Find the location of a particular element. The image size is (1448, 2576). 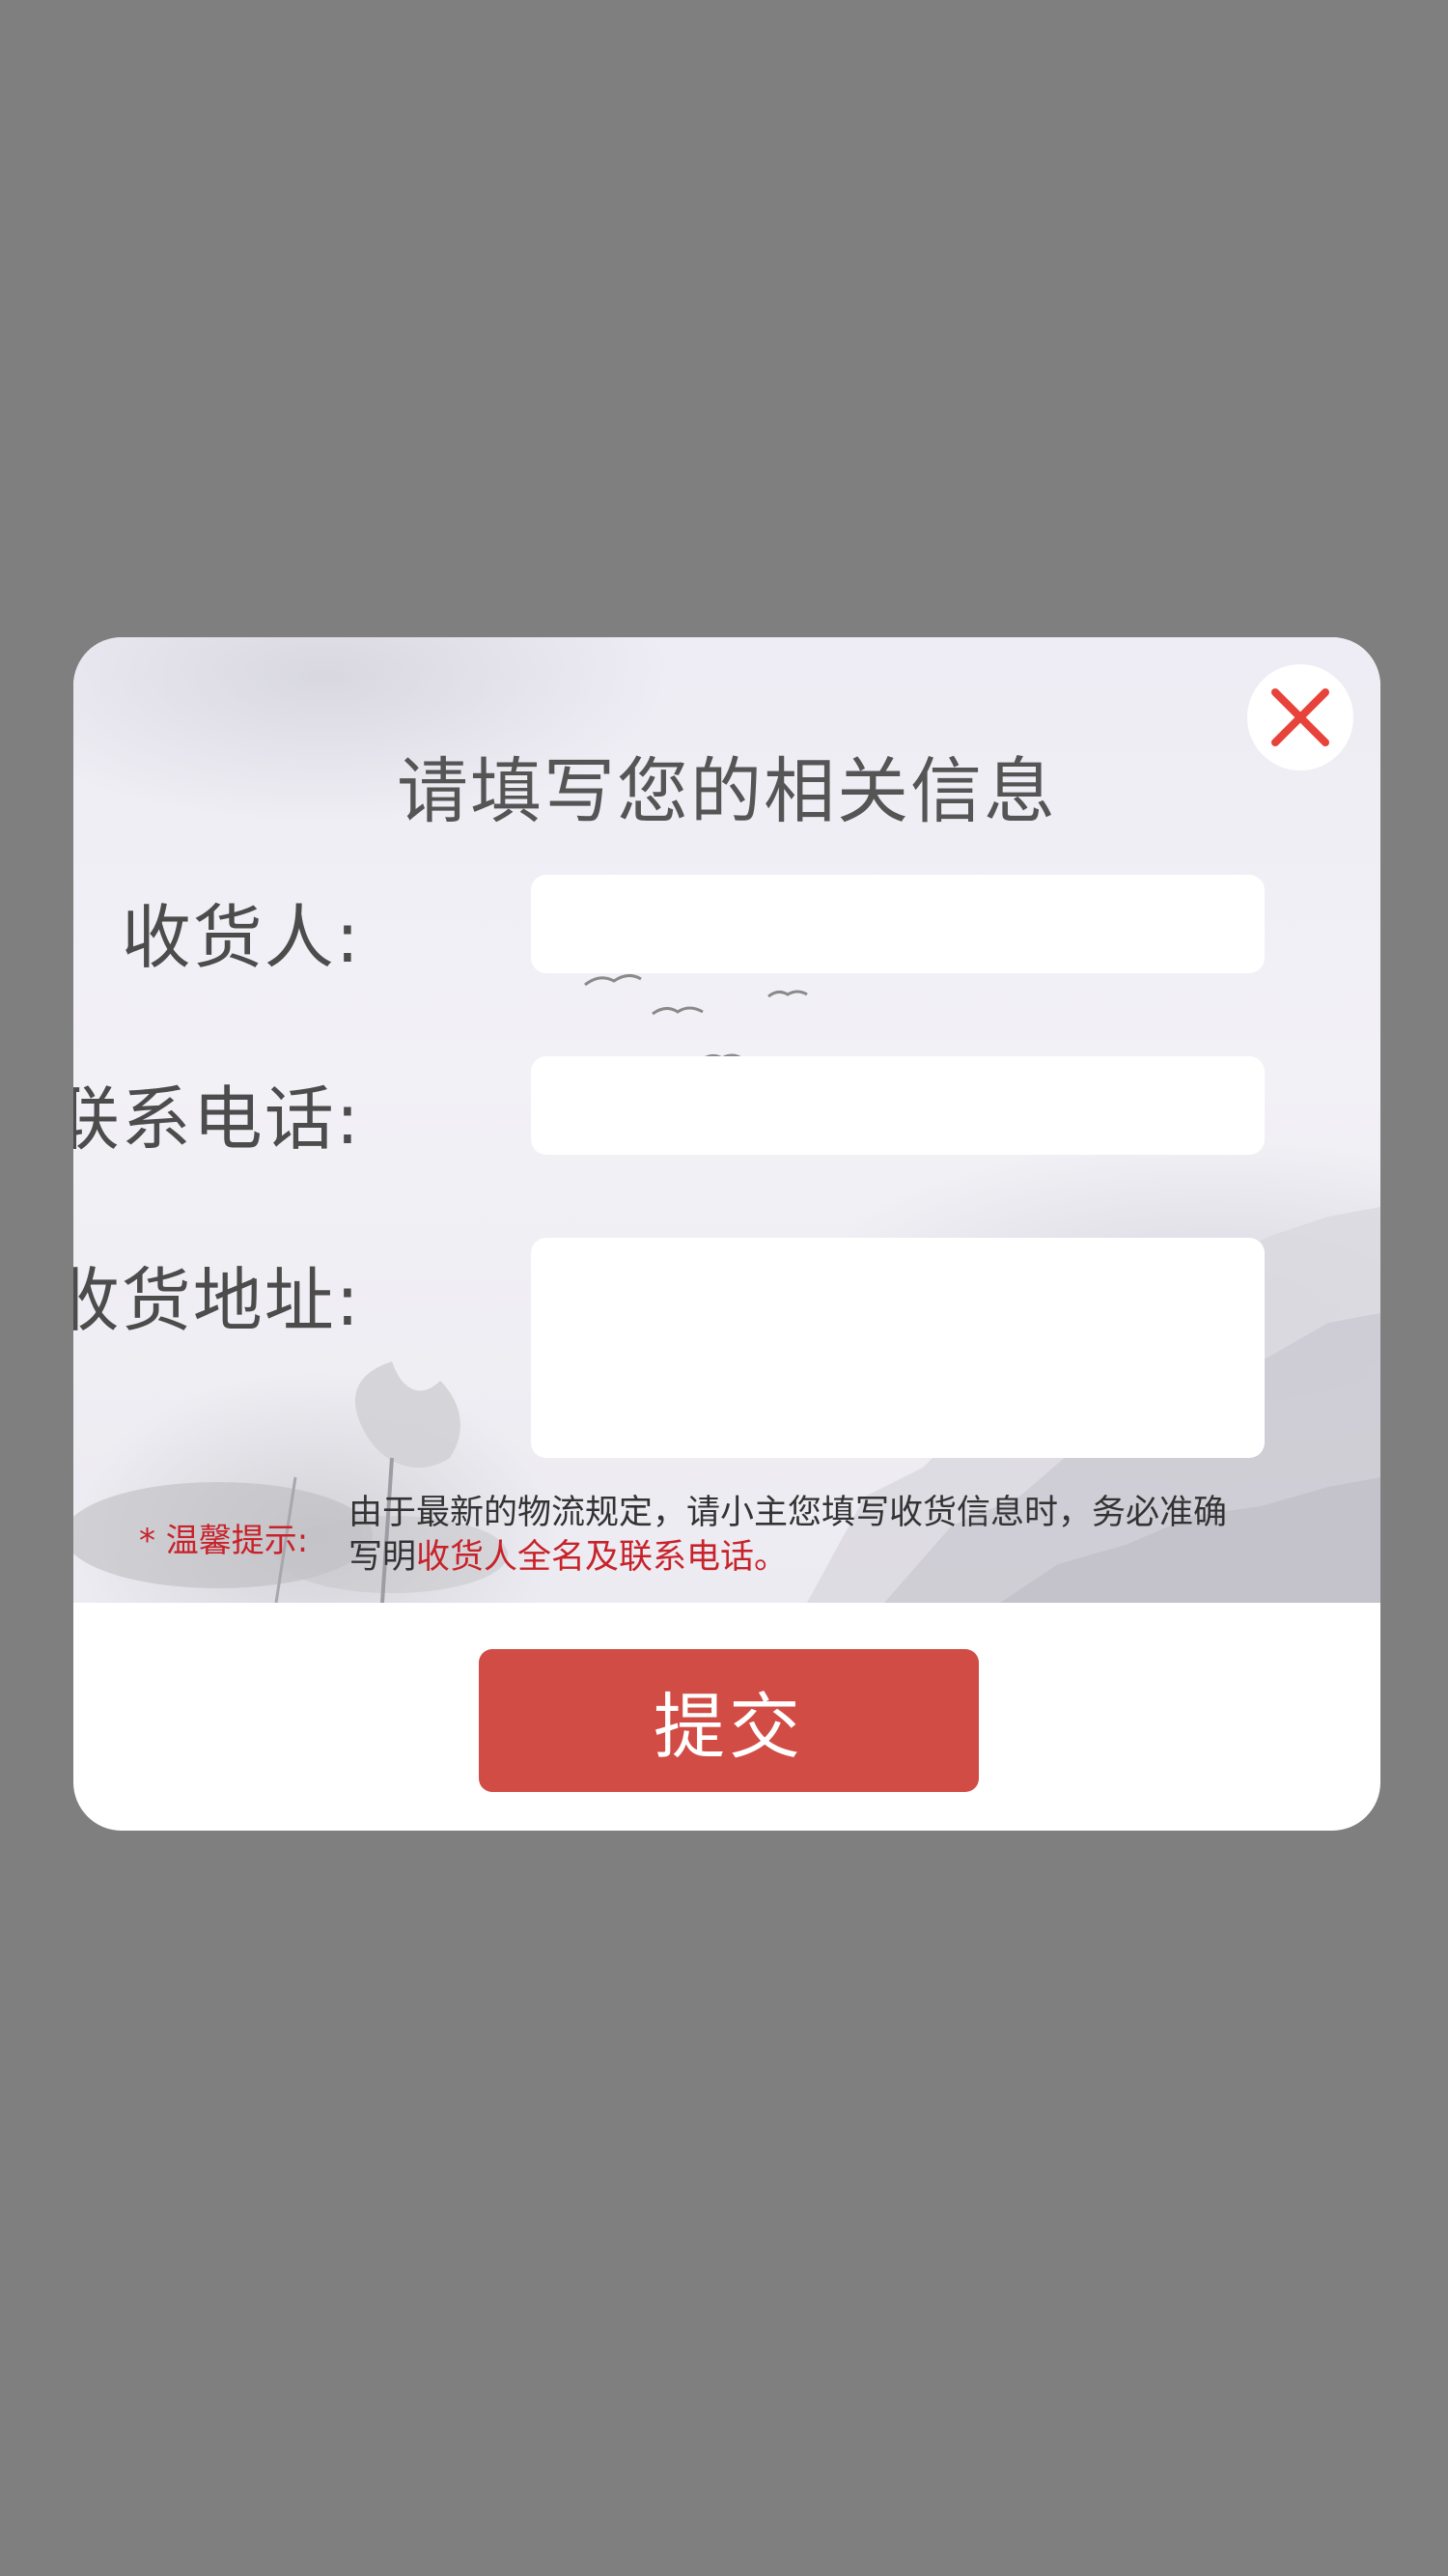

phone-input is located at coordinates (898, 1105).